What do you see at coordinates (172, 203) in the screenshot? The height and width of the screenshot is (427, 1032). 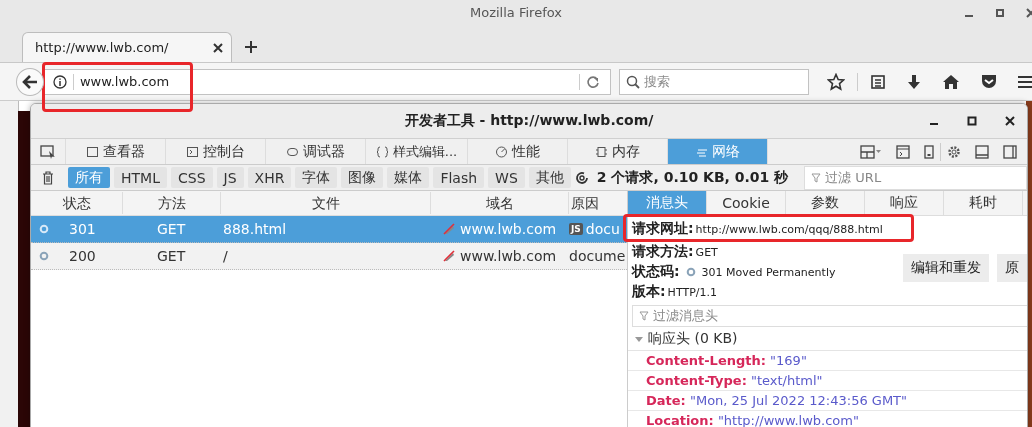 I see `column-header: 方法` at bounding box center [172, 203].